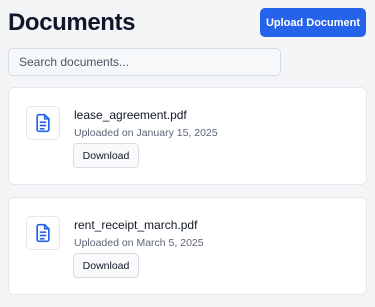 The height and width of the screenshot is (307, 375). I want to click on document-upload-date: Uploaded on January 15, 2025, so click(146, 133).